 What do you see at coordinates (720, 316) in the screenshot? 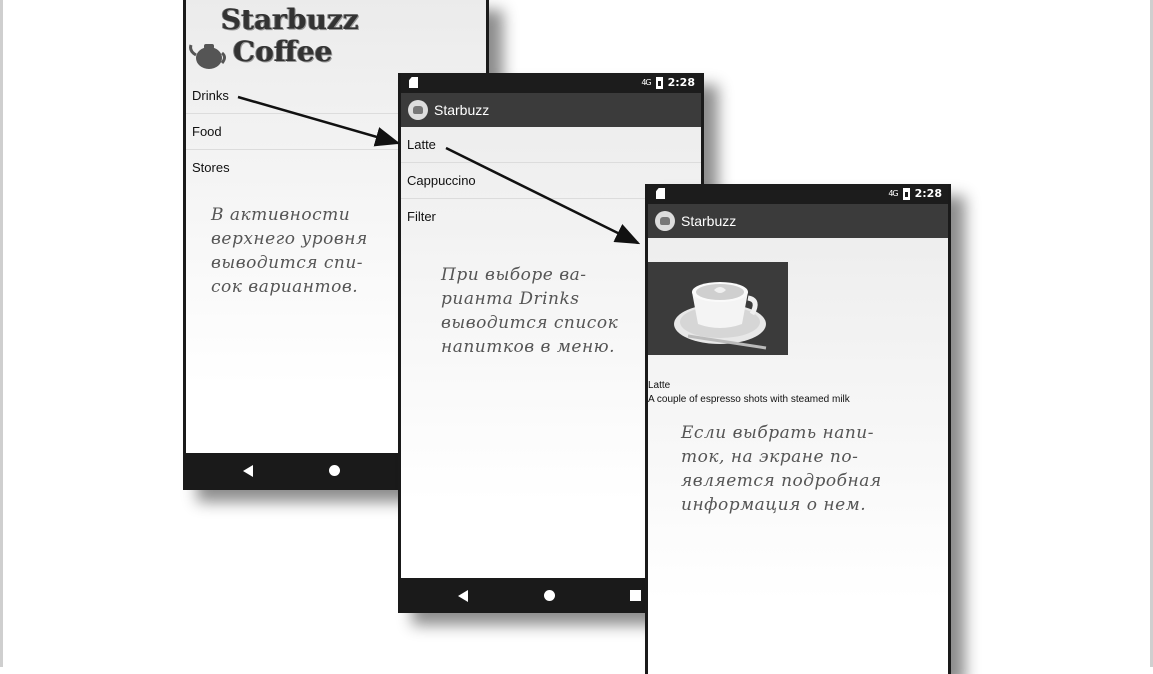
I see `coffee-cup-icon` at bounding box center [720, 316].